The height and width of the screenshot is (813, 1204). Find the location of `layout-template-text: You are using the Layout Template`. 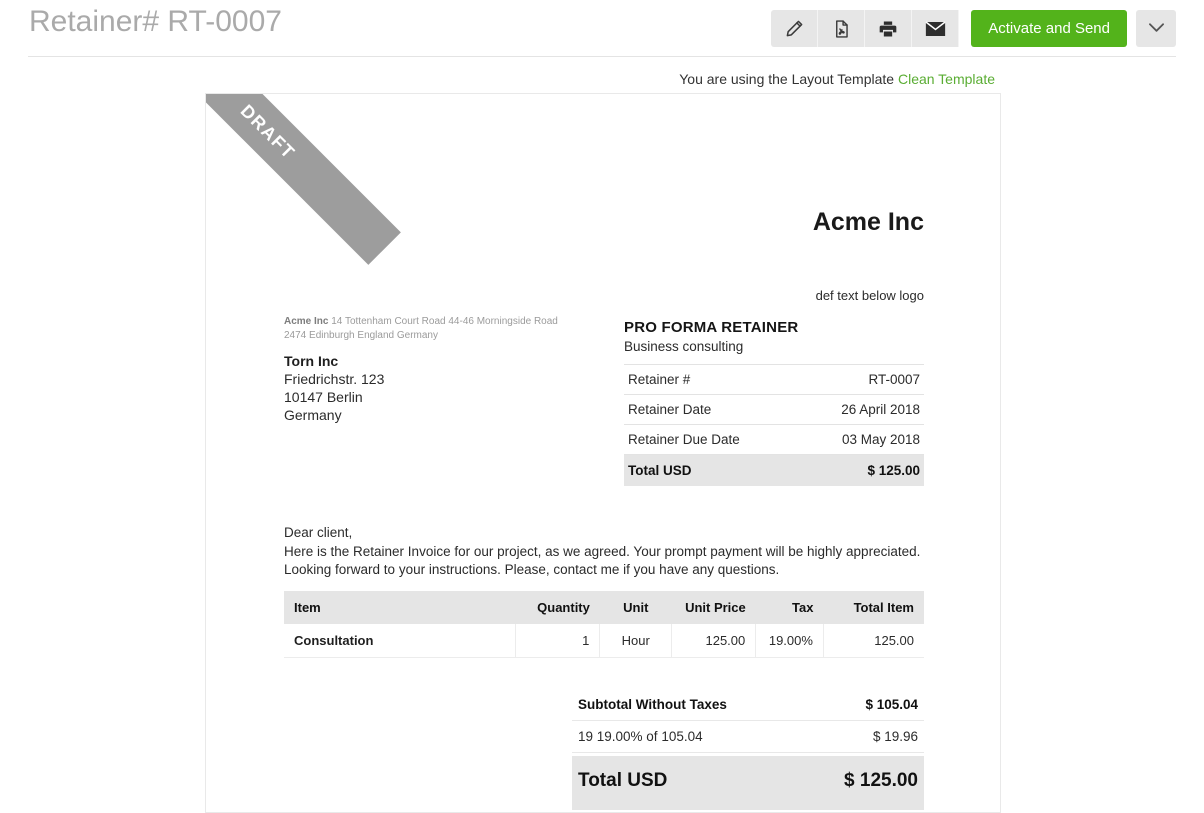

layout-template-text: You are using the Layout Template is located at coordinates (787, 79).